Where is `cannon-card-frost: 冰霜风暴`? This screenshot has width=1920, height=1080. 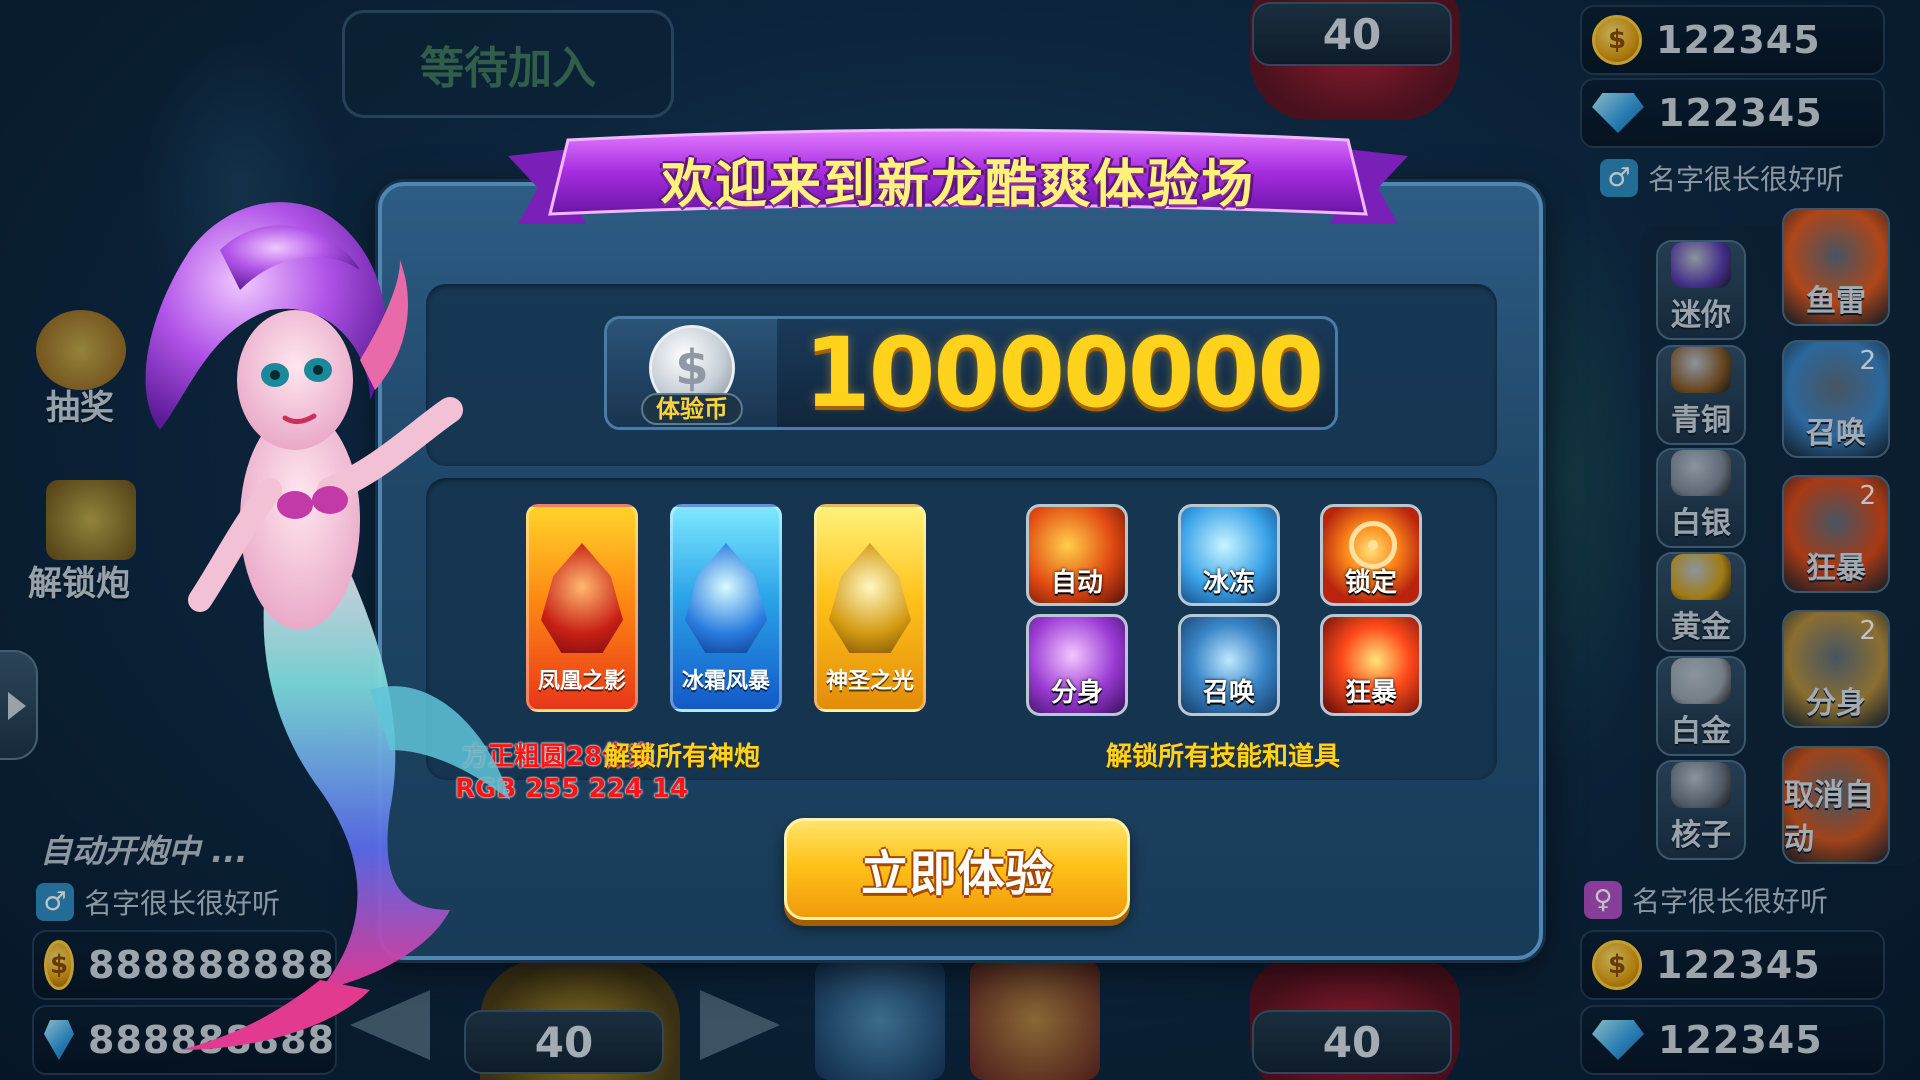
cannon-card-frost: 冰霜风暴 is located at coordinates (726, 608).